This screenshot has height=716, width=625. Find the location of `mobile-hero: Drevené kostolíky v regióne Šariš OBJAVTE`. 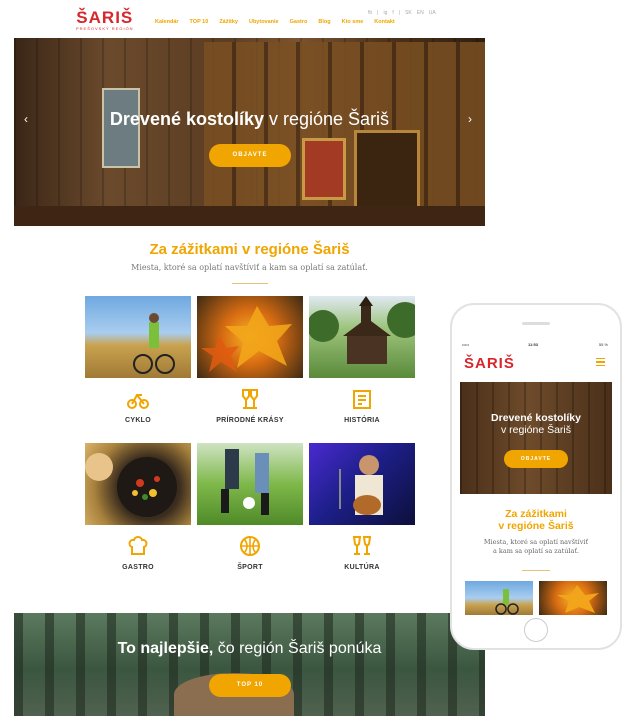

mobile-hero: Drevené kostolíky v regióne Šariš OBJAVTE is located at coordinates (536, 438).